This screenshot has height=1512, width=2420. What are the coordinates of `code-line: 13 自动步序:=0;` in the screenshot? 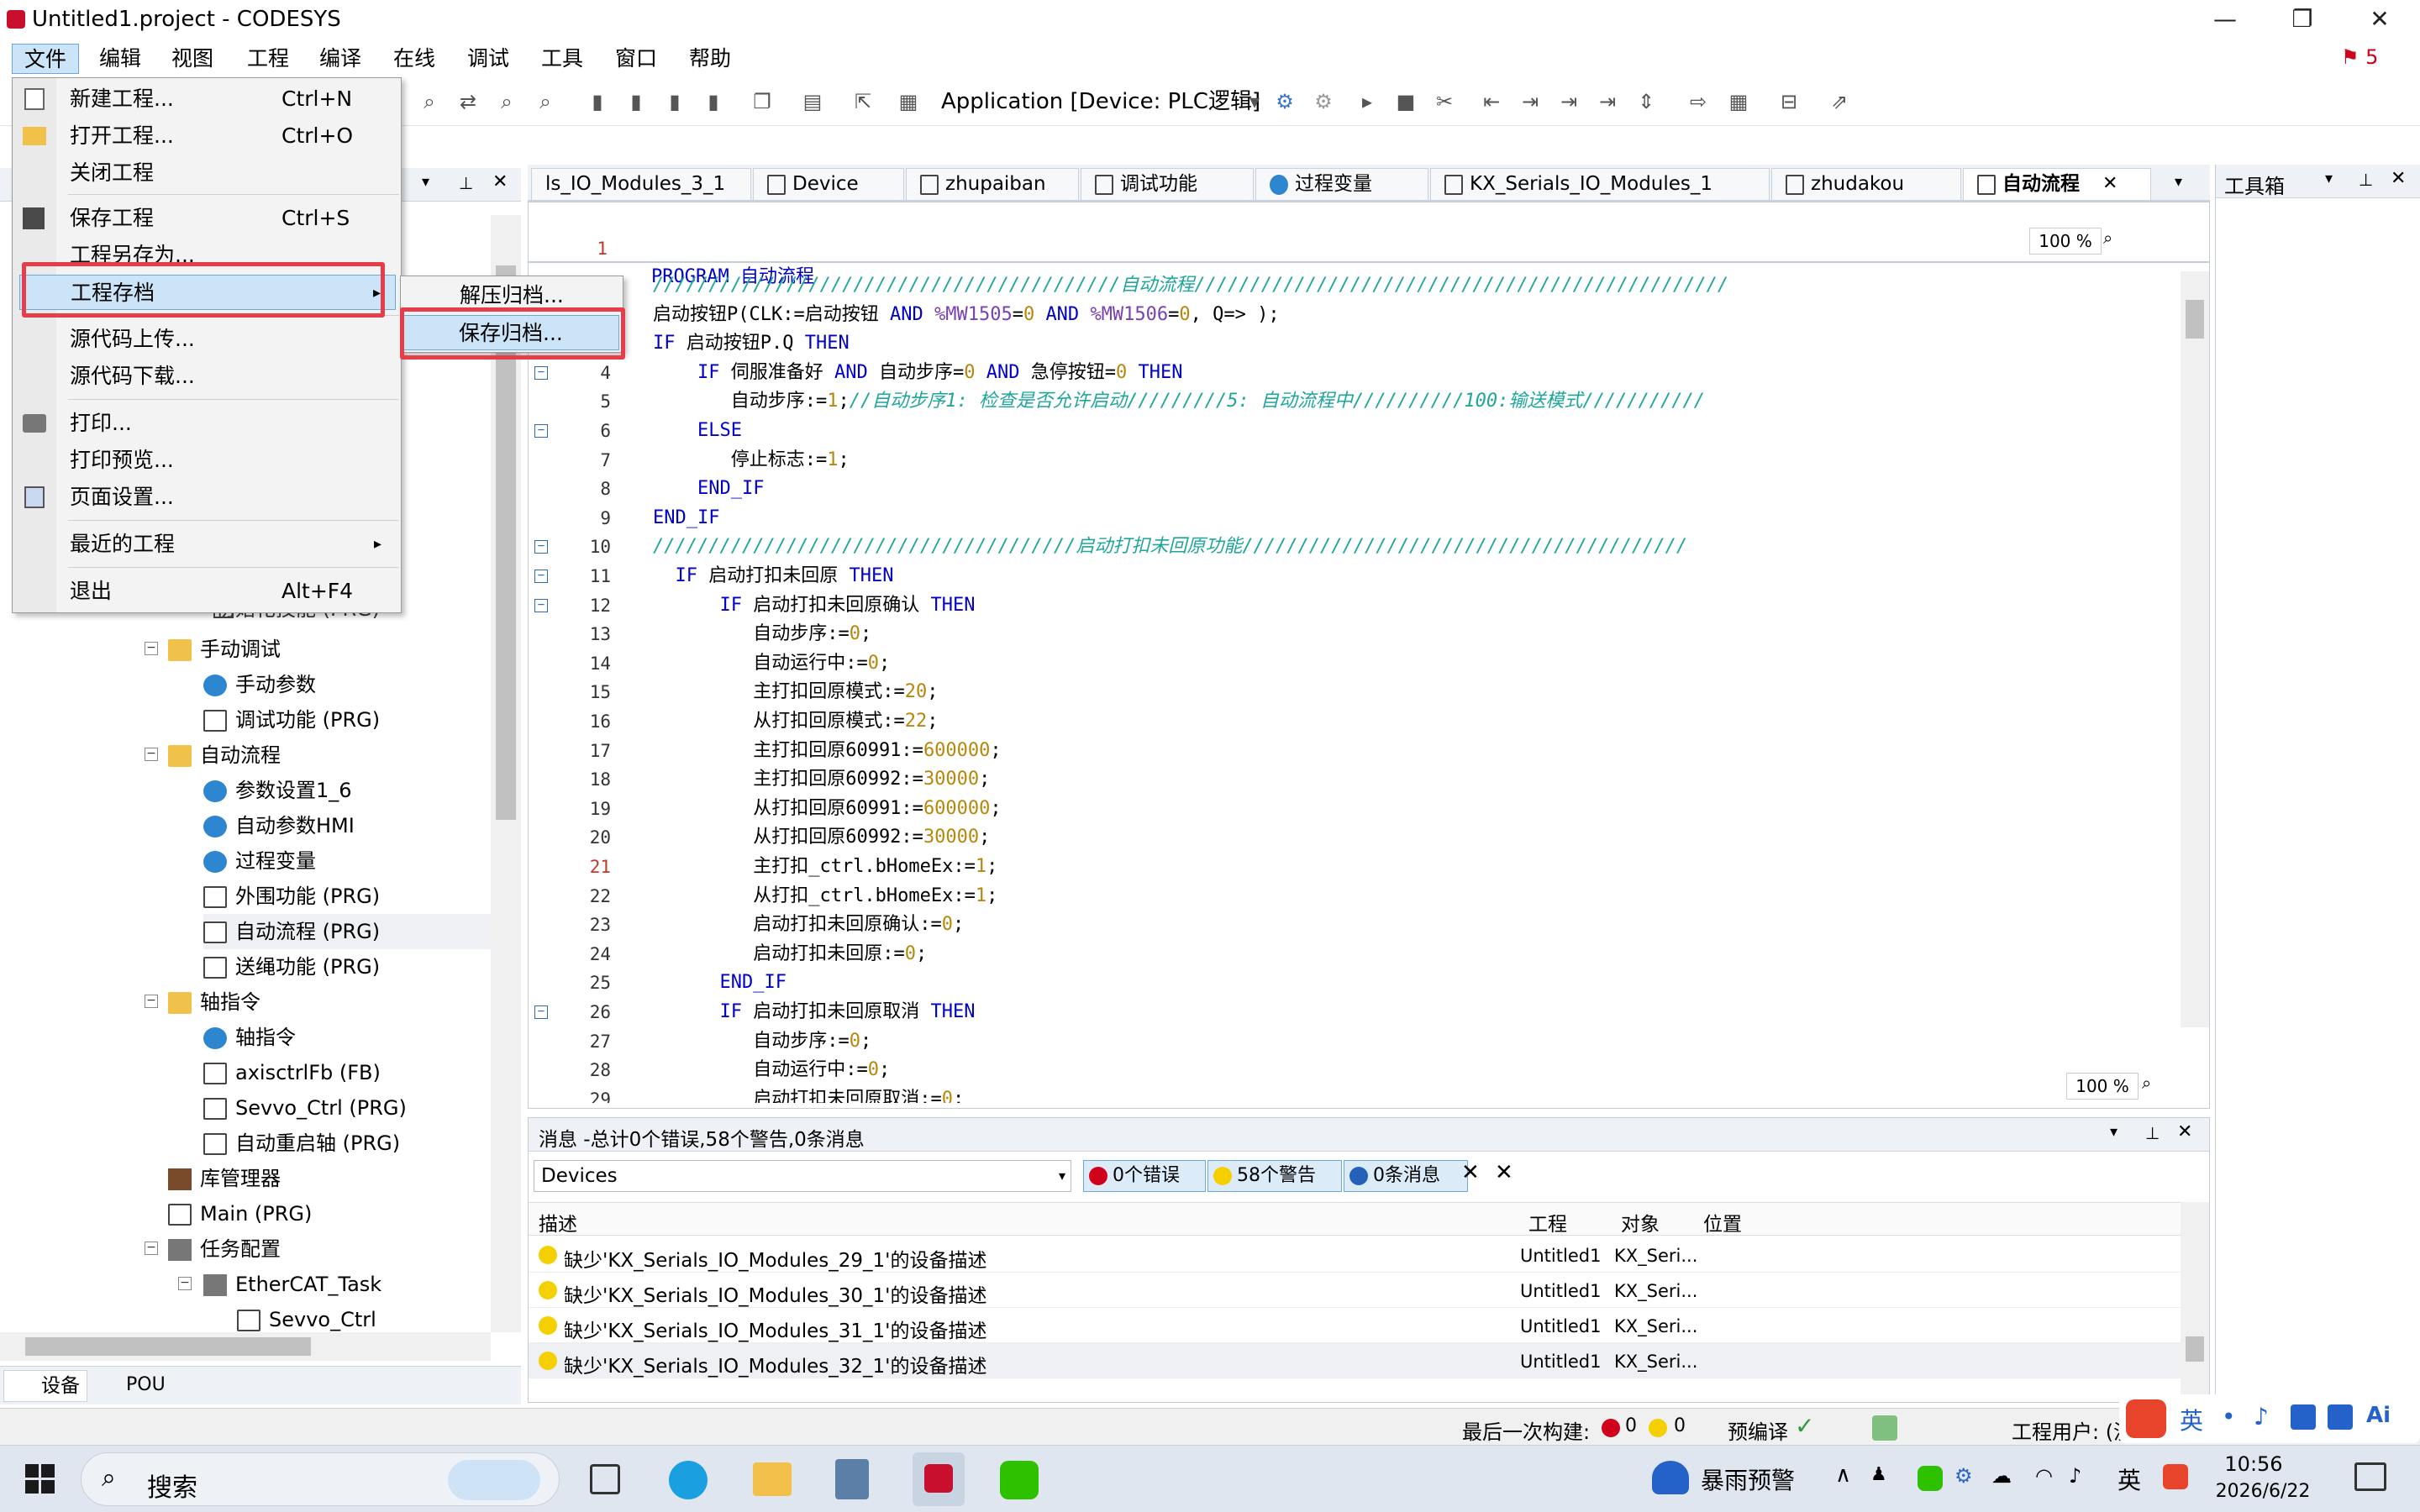 It's located at (1356, 634).